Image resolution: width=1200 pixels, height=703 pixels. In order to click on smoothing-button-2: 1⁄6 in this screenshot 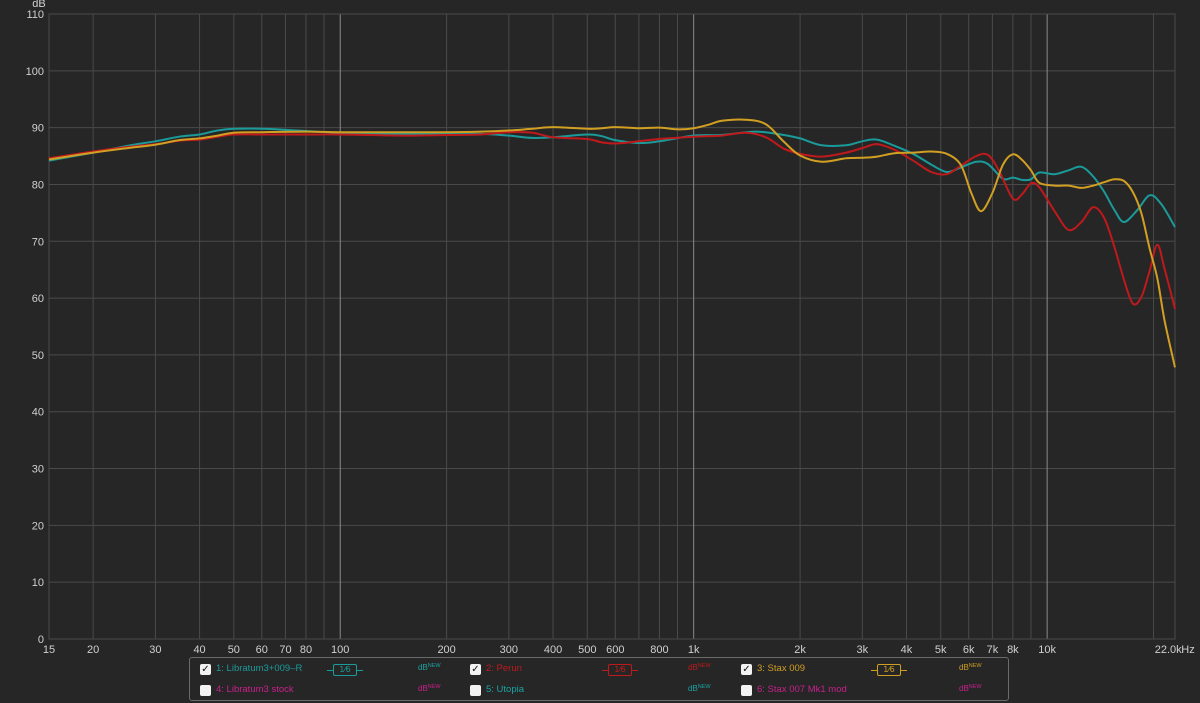, I will do `click(620, 670)`.